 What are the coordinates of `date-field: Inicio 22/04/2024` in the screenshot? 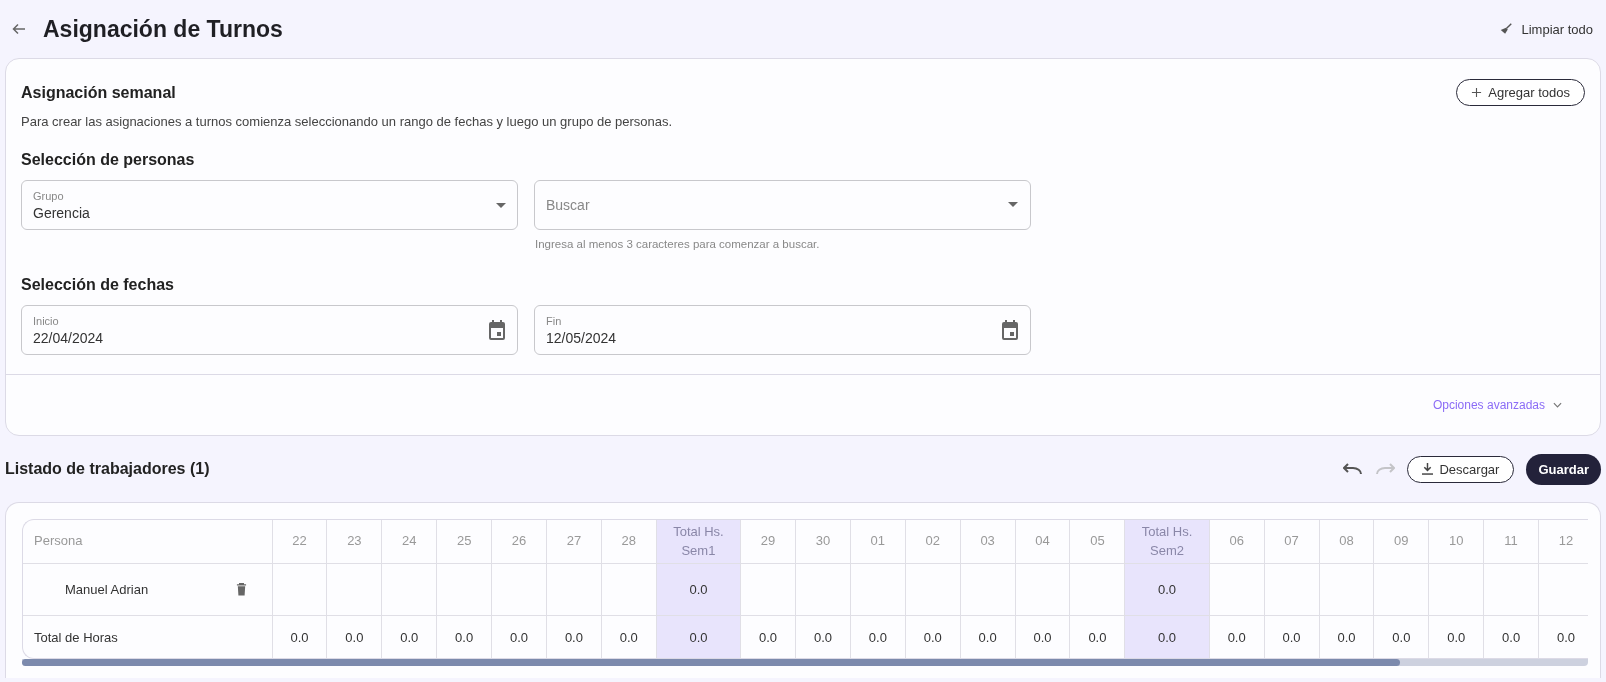 It's located at (269, 330).